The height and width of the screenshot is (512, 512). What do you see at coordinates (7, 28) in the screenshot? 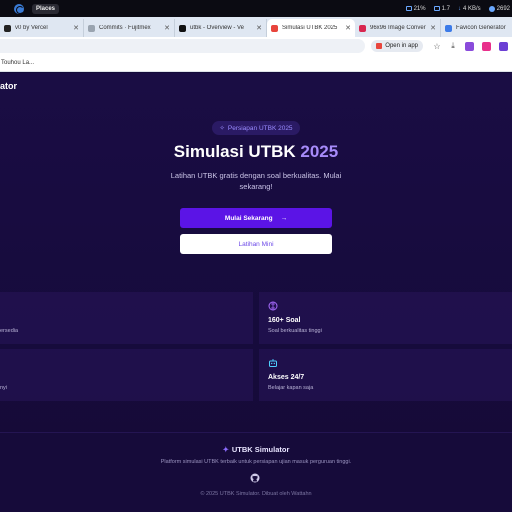
I see `v0-favicon-icon` at bounding box center [7, 28].